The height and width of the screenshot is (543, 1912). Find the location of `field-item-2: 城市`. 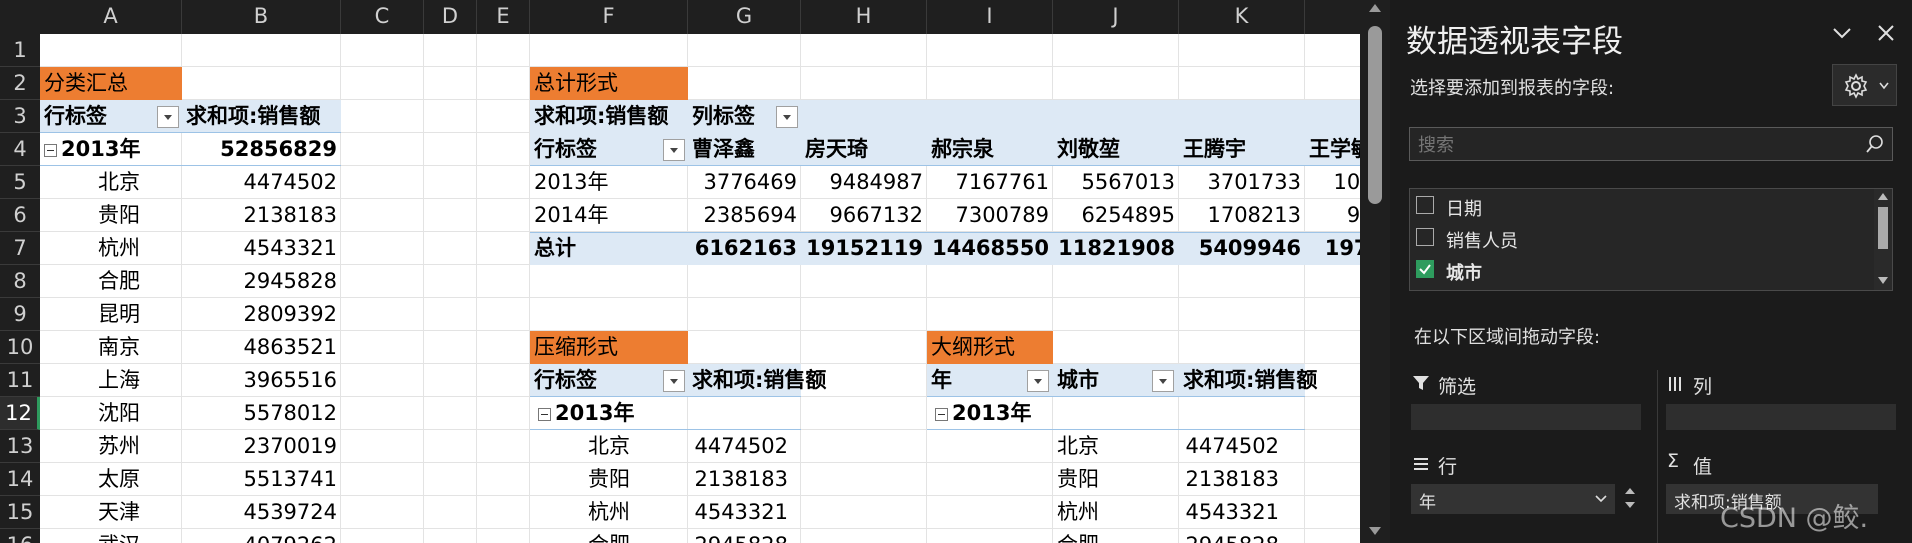

field-item-2: 城市 is located at coordinates (1636, 271).